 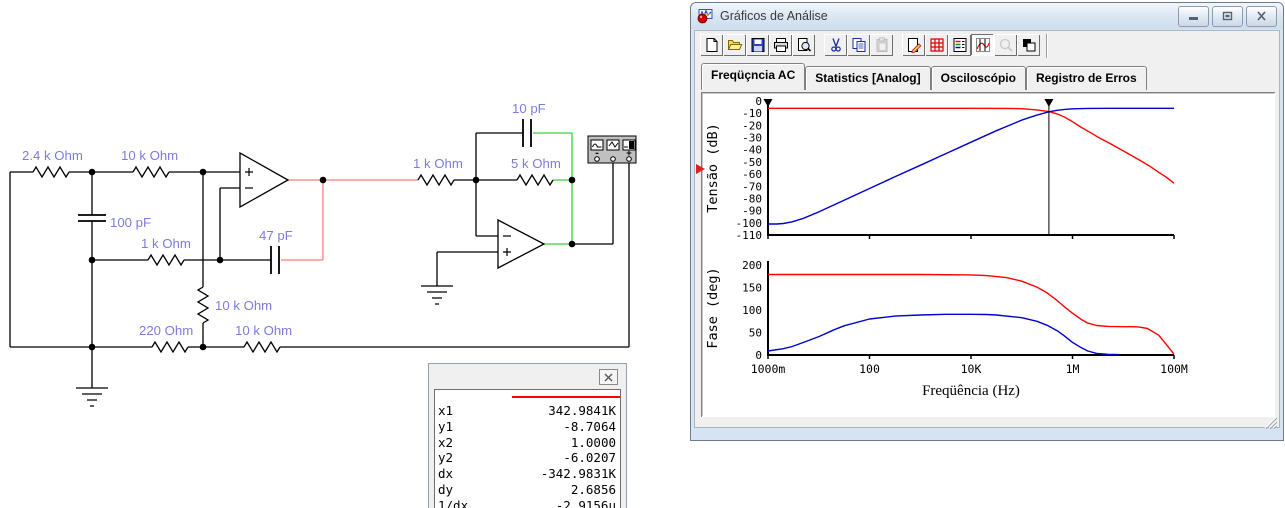 I want to click on resistor-2k4, so click(x=51, y=172).